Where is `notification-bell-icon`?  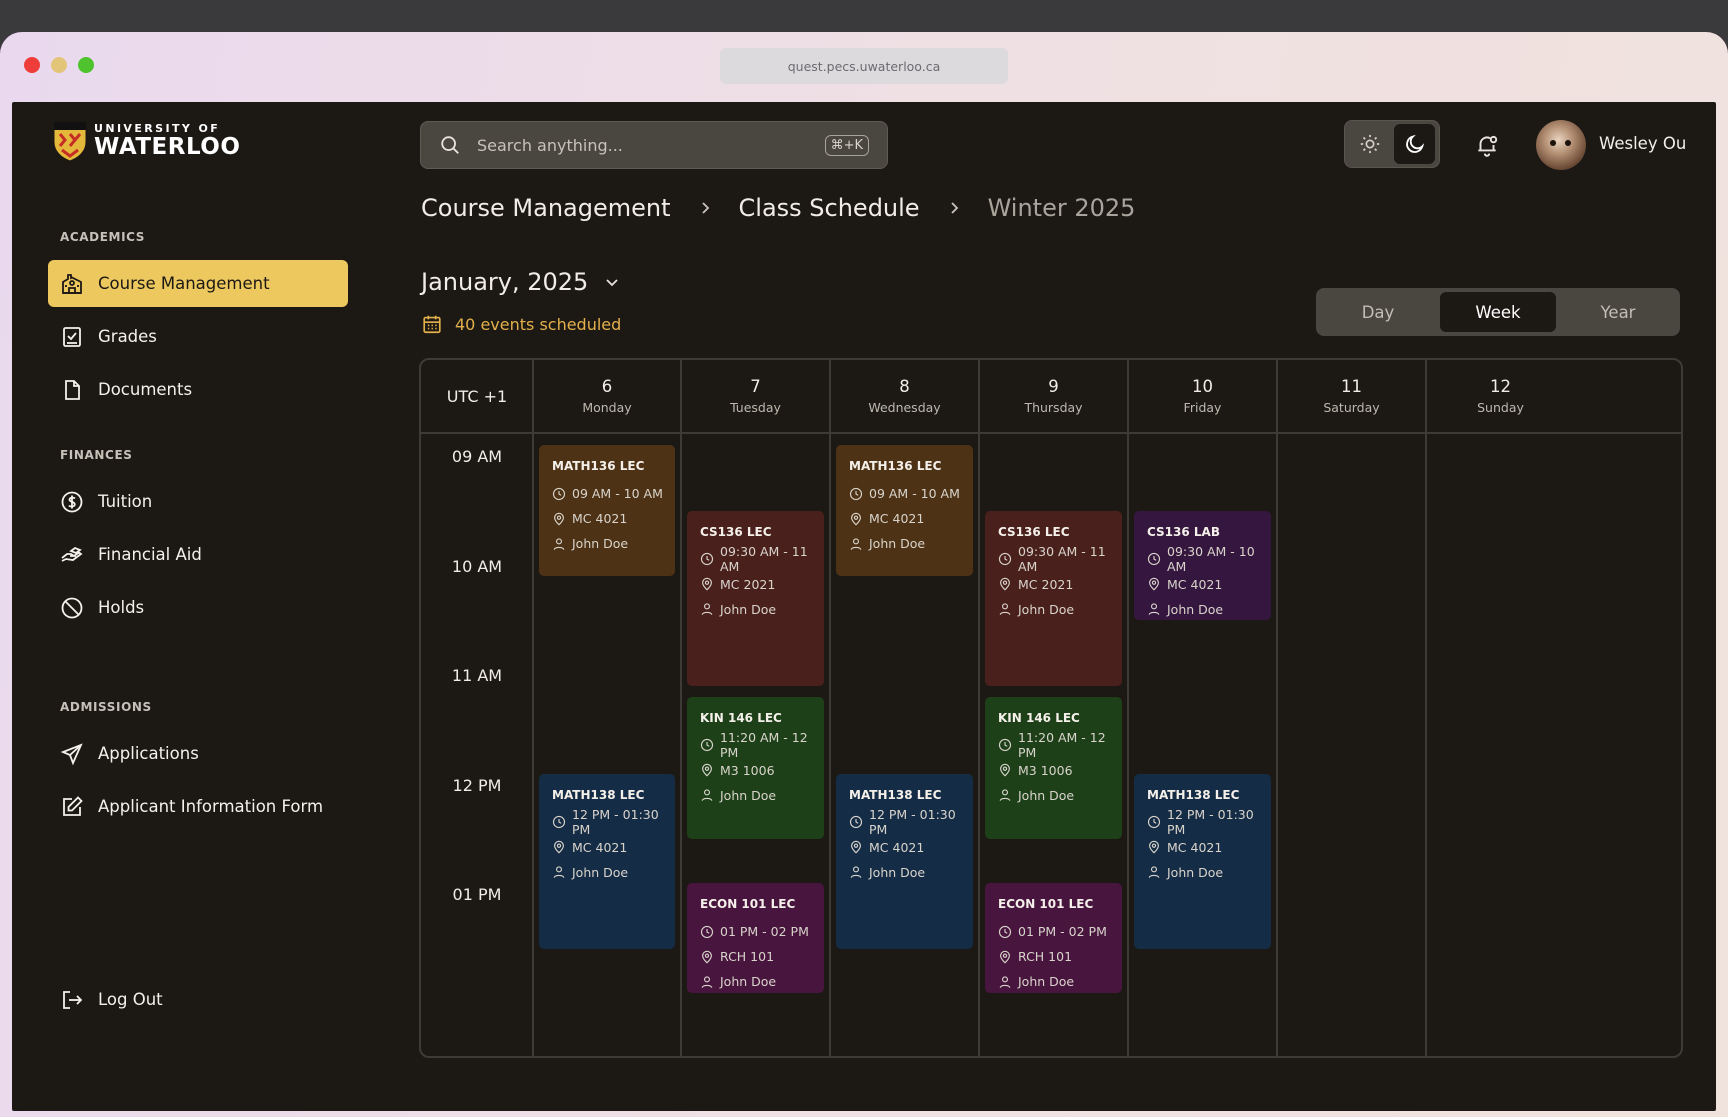
notification-bell-icon is located at coordinates (1487, 145).